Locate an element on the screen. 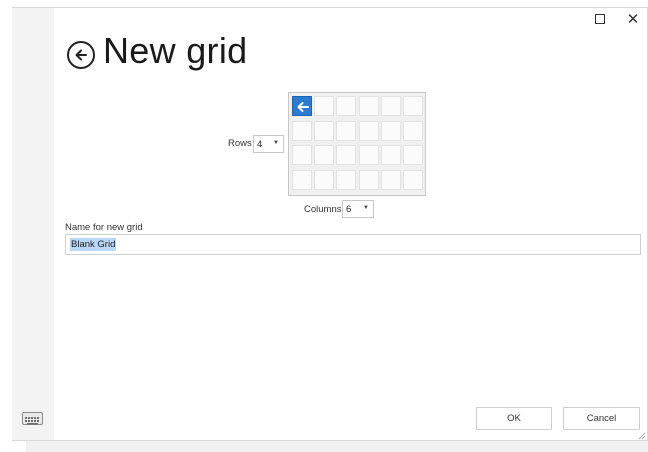 The image size is (648, 452). maximize-button is located at coordinates (600, 19).